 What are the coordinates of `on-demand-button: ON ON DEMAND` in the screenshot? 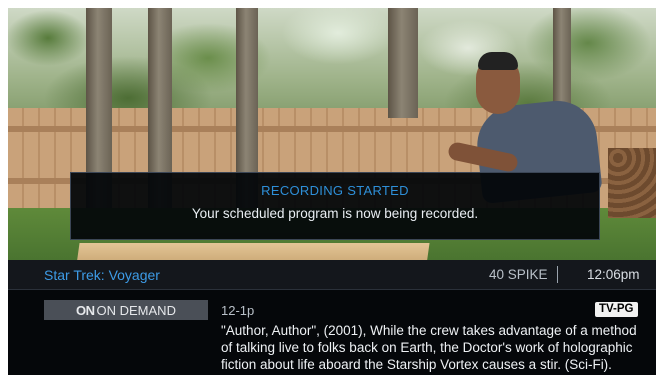 It's located at (126, 310).